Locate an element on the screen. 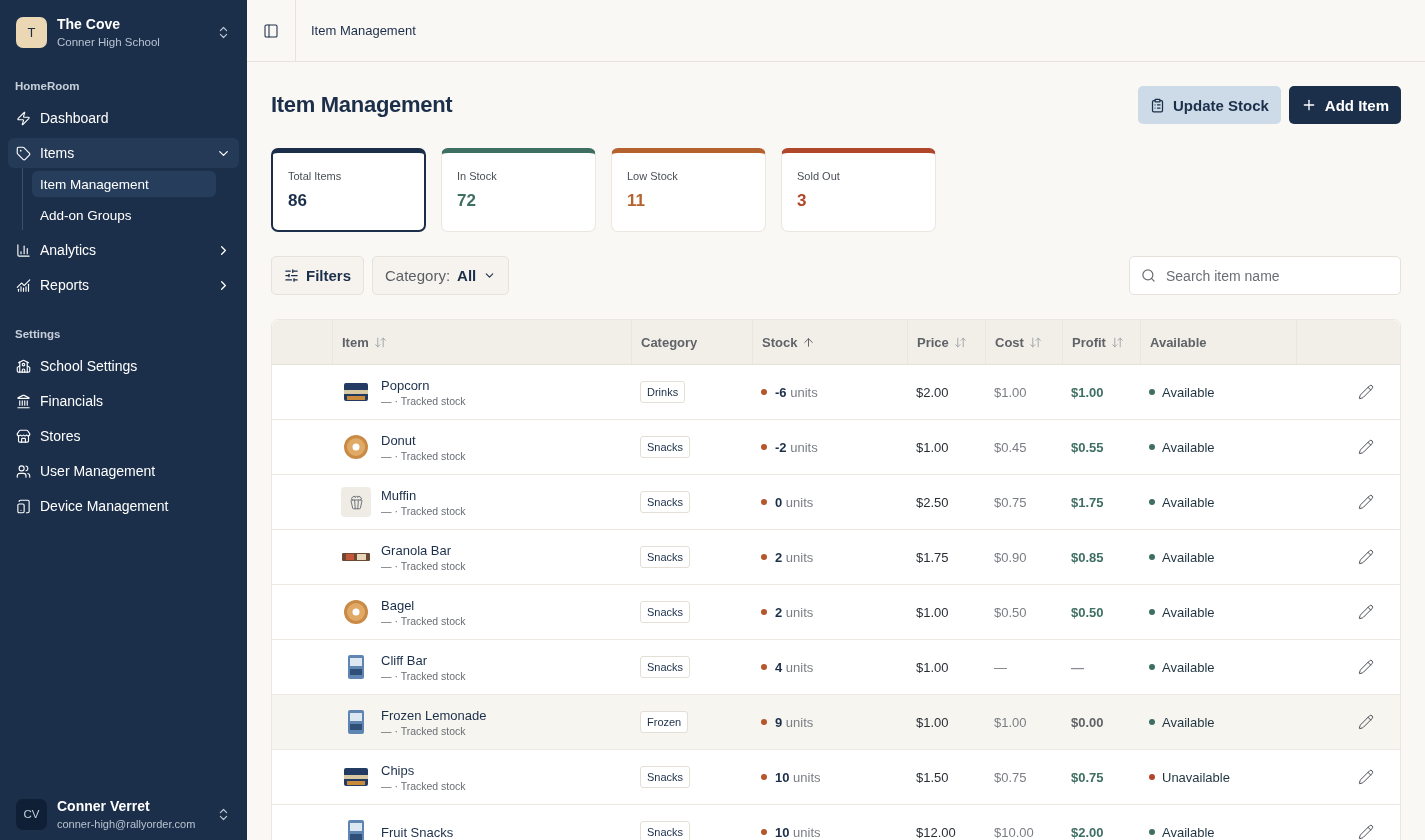 The image size is (1425, 840). nav-item: Analytics is located at coordinates (123, 250).